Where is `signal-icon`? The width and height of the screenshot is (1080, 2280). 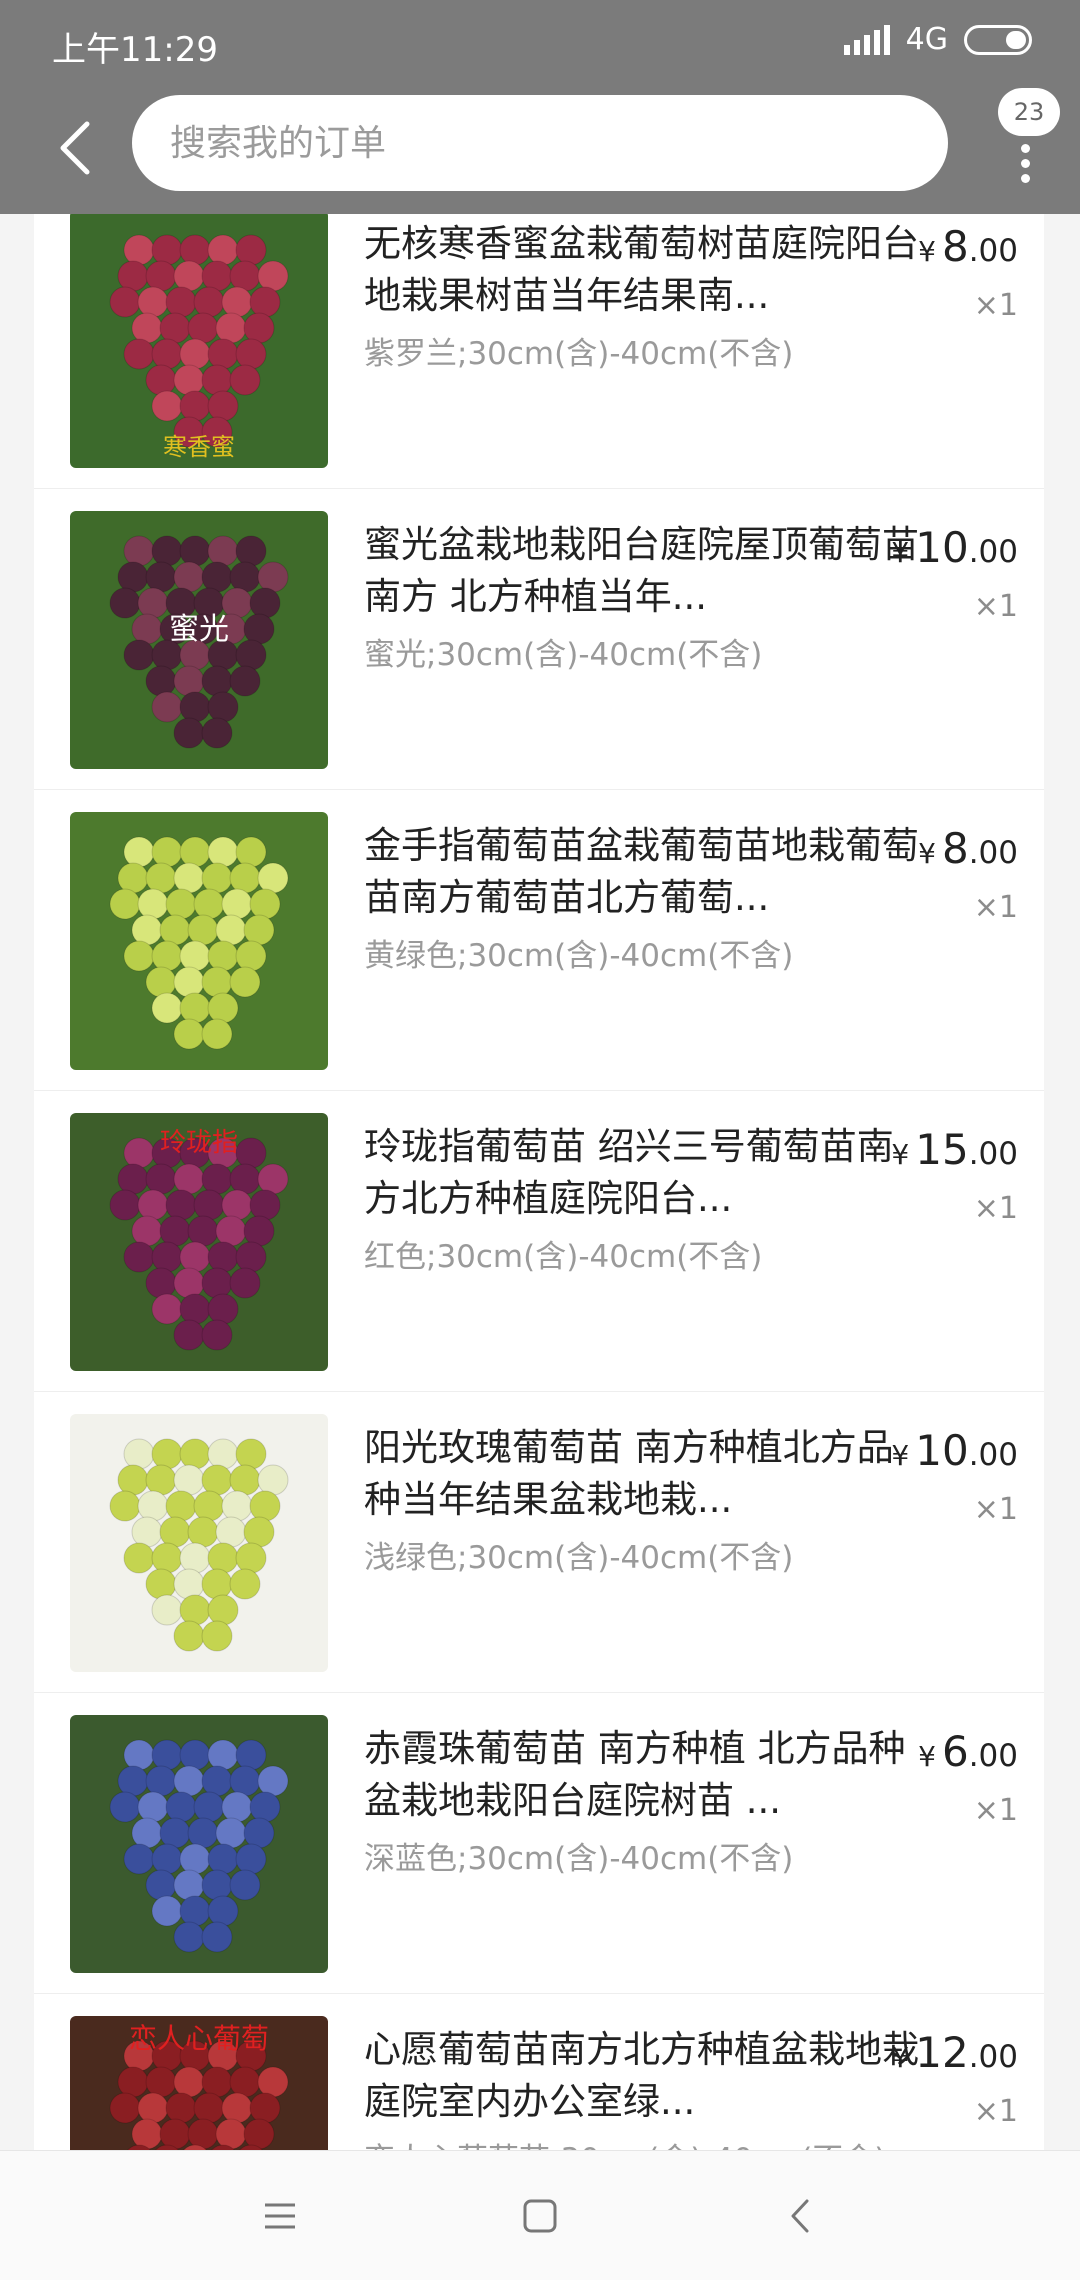 signal-icon is located at coordinates (866, 39).